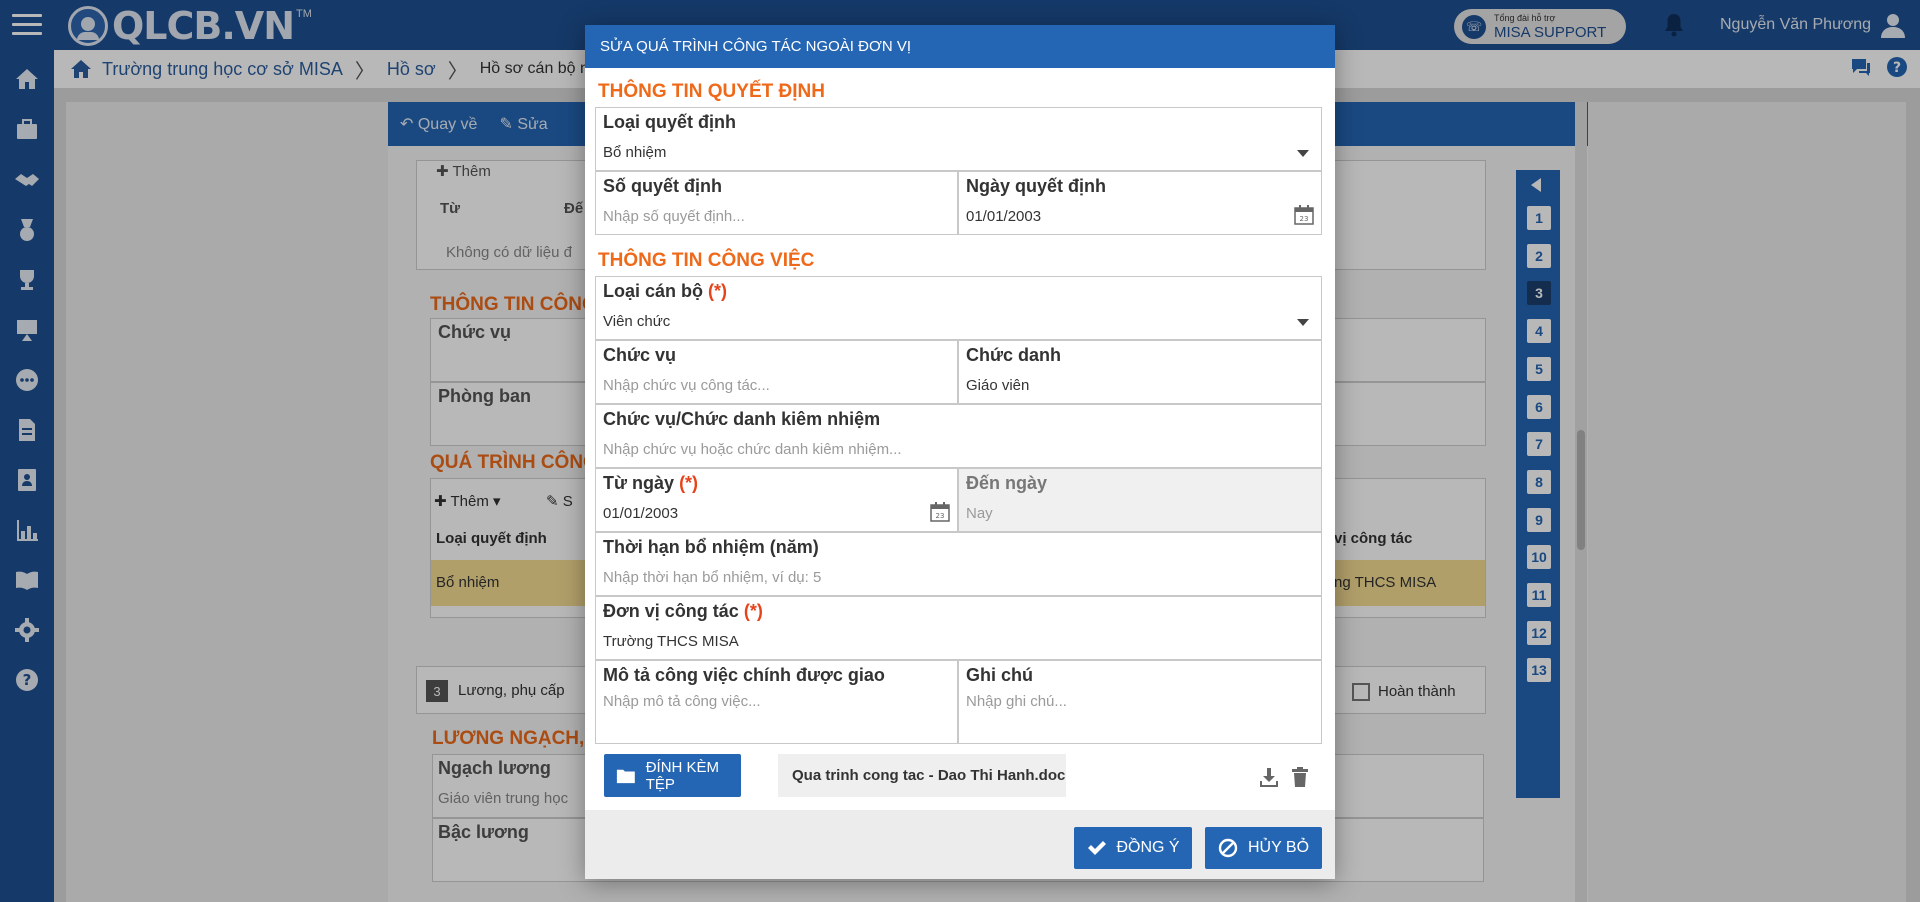 This screenshot has height=902, width=1920. What do you see at coordinates (744, 675) in the screenshot?
I see `job-description-label: Mô tả công việc chính được giao` at bounding box center [744, 675].